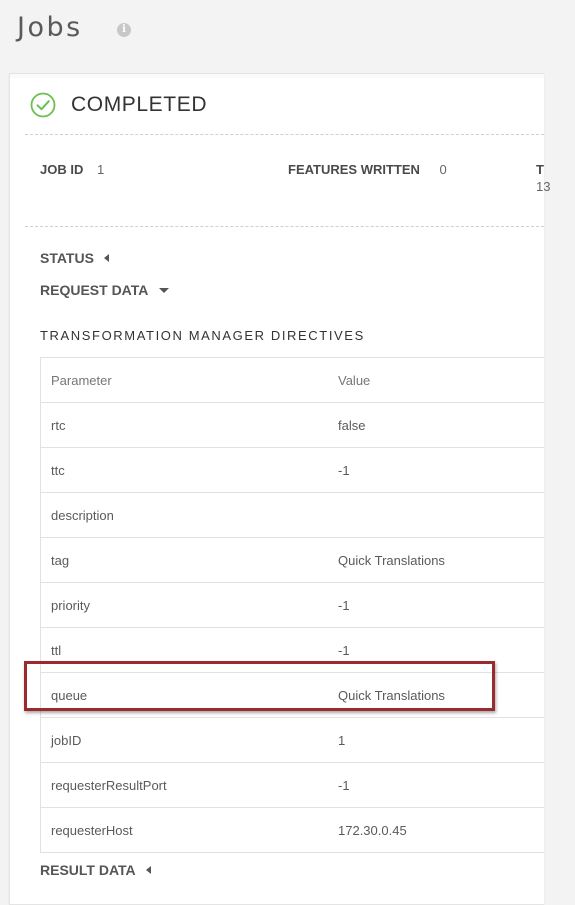 Image resolution: width=575 pixels, height=905 pixels. I want to click on table-row: priority -1, so click(292, 605).